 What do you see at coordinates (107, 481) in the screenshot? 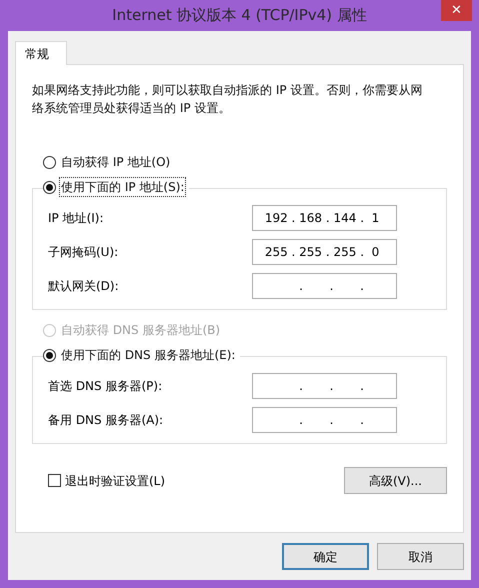
I see `validate-checkbox: 退出时验证设置(L)` at bounding box center [107, 481].